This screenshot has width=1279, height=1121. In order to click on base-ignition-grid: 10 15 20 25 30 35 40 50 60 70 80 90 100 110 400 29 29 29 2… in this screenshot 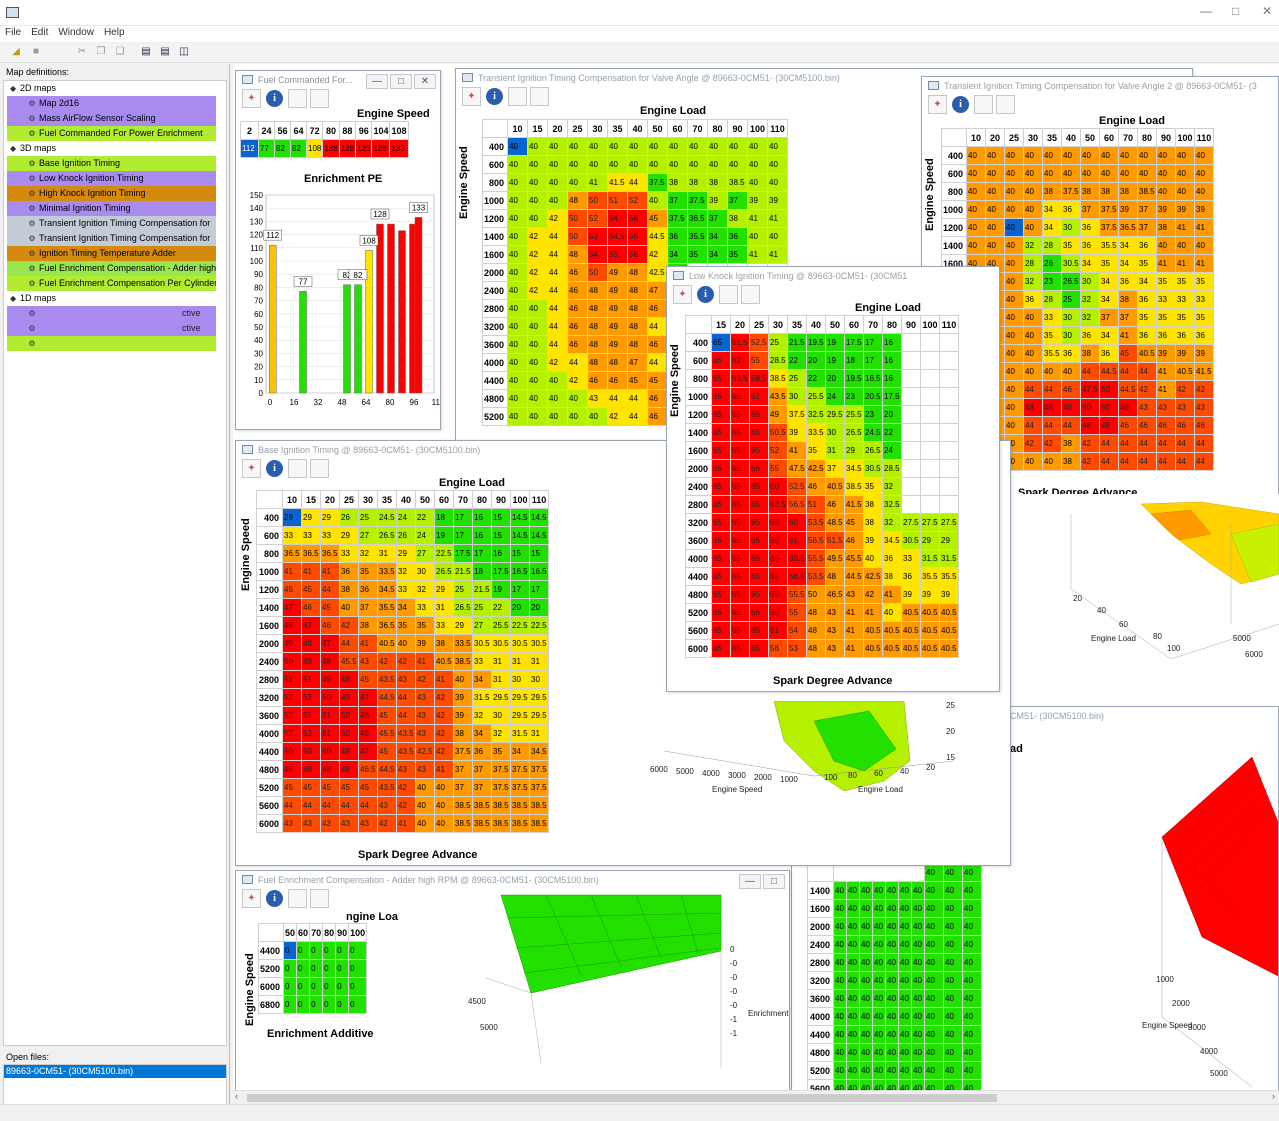, I will do `click(402, 661)`.